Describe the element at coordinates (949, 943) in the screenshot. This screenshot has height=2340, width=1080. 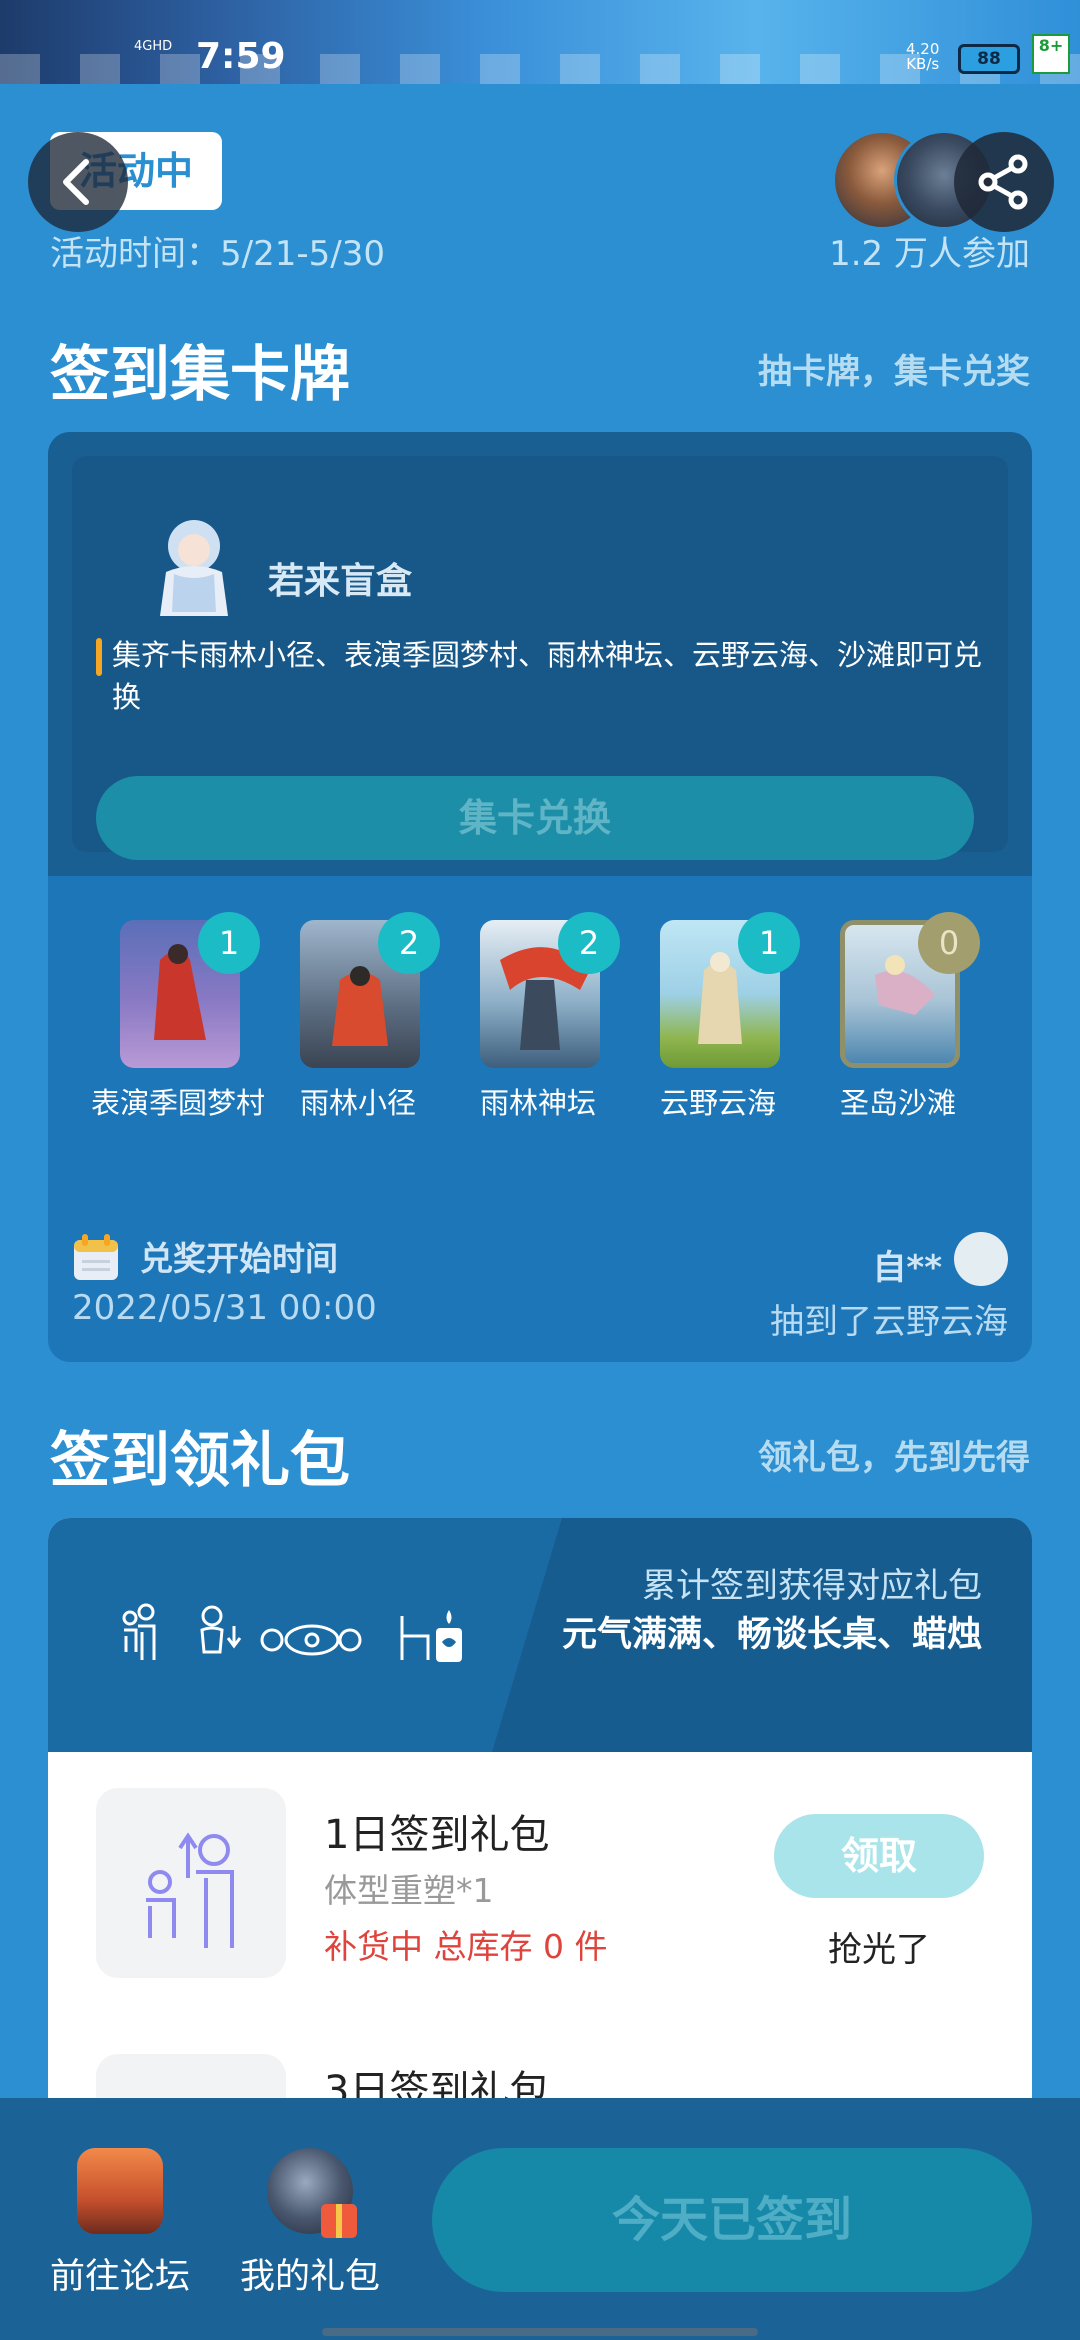
I see `card-count-badge: 0` at that location.